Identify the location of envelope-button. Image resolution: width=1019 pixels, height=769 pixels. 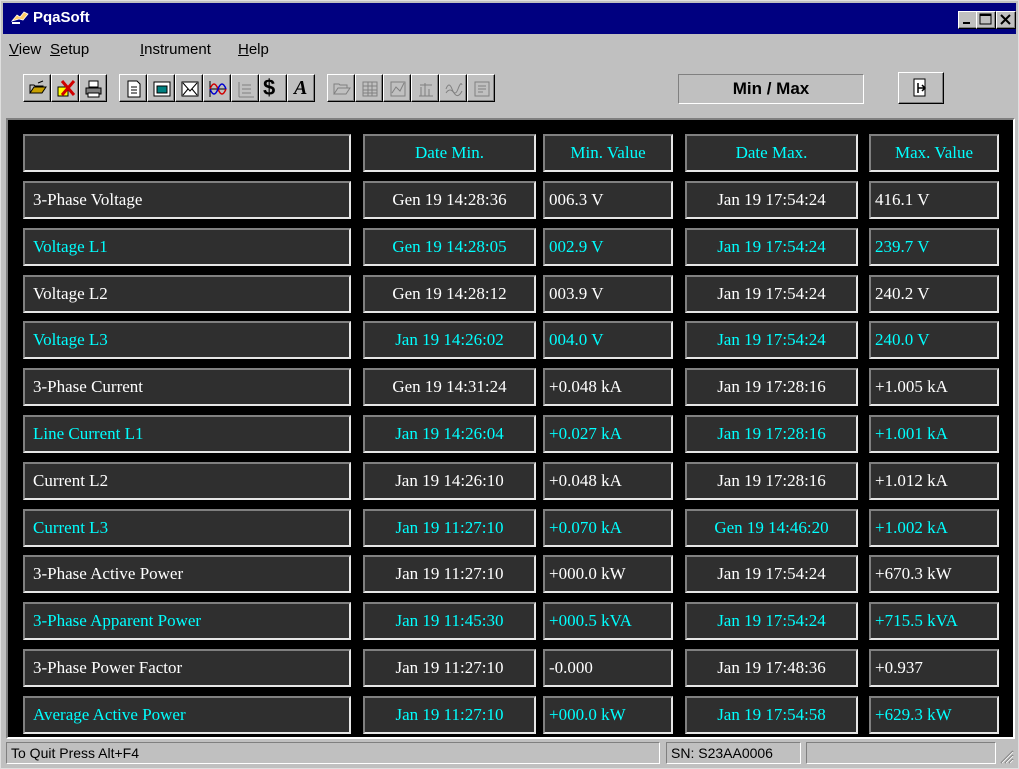
(189, 88).